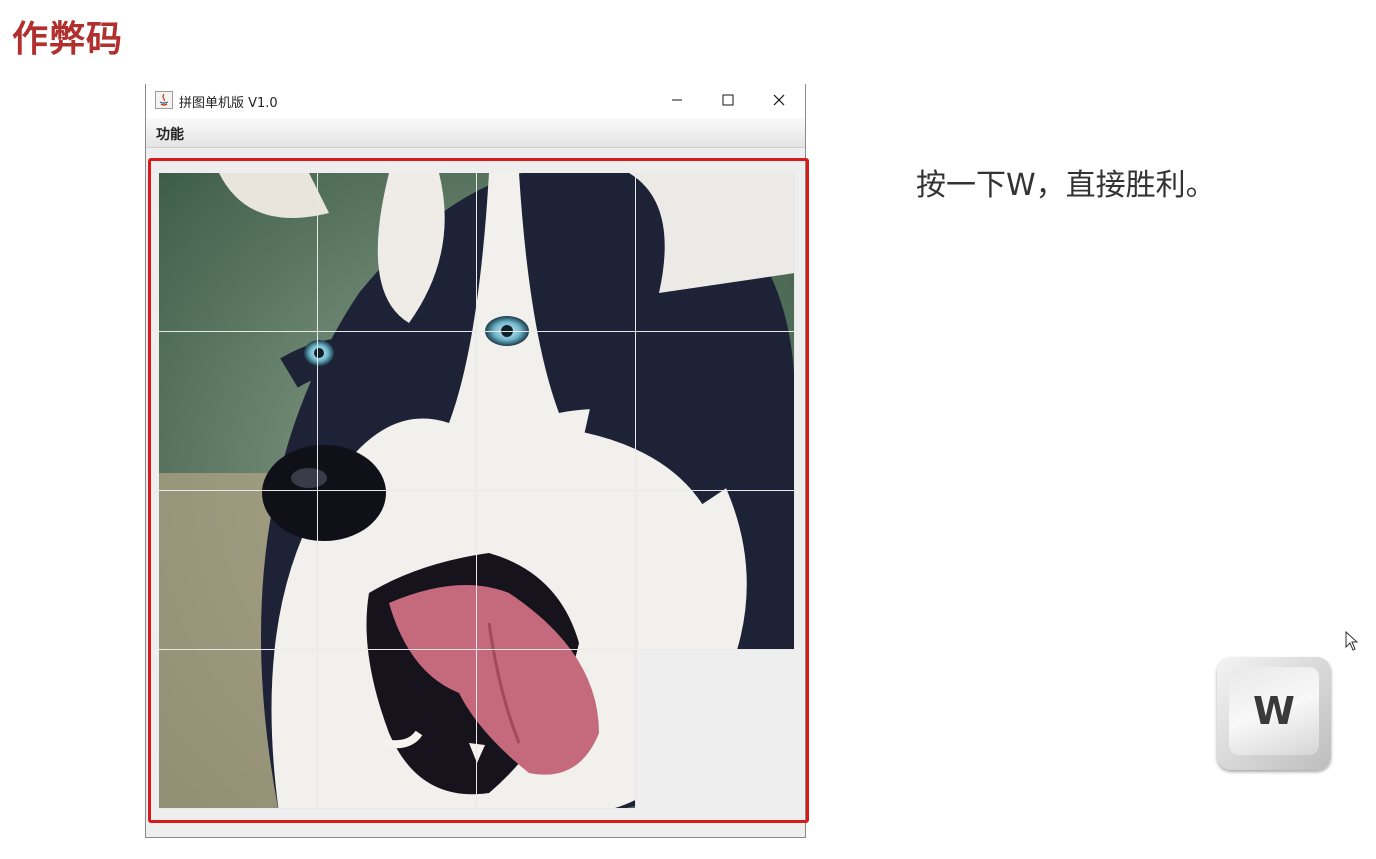  What do you see at coordinates (228, 103) in the screenshot?
I see `window-title: 拼图单机版 V1.0` at bounding box center [228, 103].